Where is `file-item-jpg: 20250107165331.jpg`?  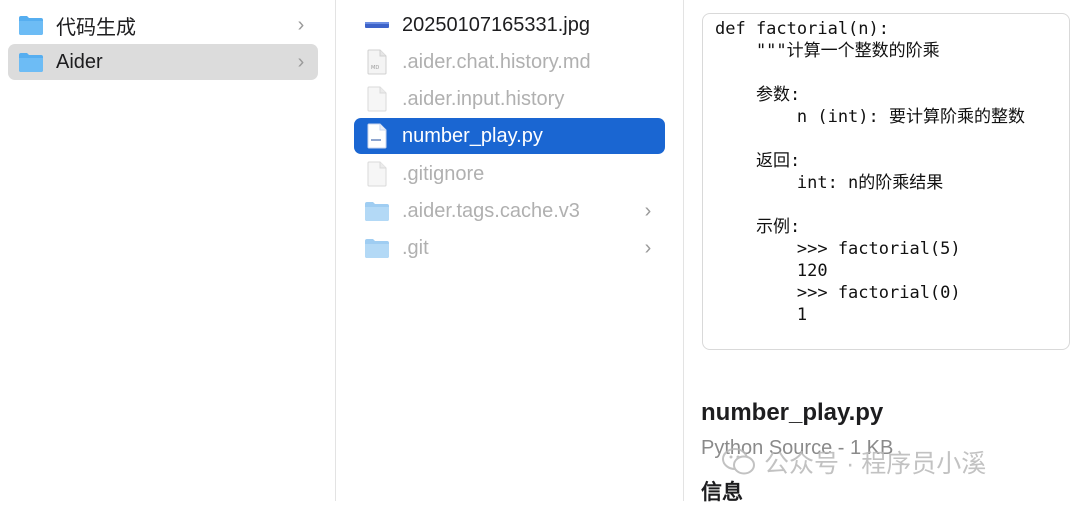
file-item-jpg: 20250107165331.jpg is located at coordinates (509, 25).